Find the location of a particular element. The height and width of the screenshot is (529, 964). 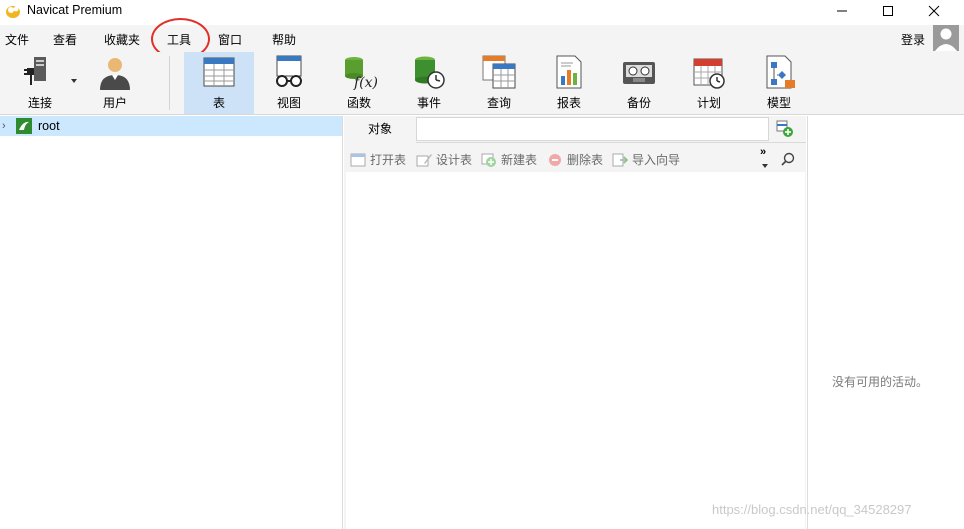

report-button: 报表 is located at coordinates (569, 83).